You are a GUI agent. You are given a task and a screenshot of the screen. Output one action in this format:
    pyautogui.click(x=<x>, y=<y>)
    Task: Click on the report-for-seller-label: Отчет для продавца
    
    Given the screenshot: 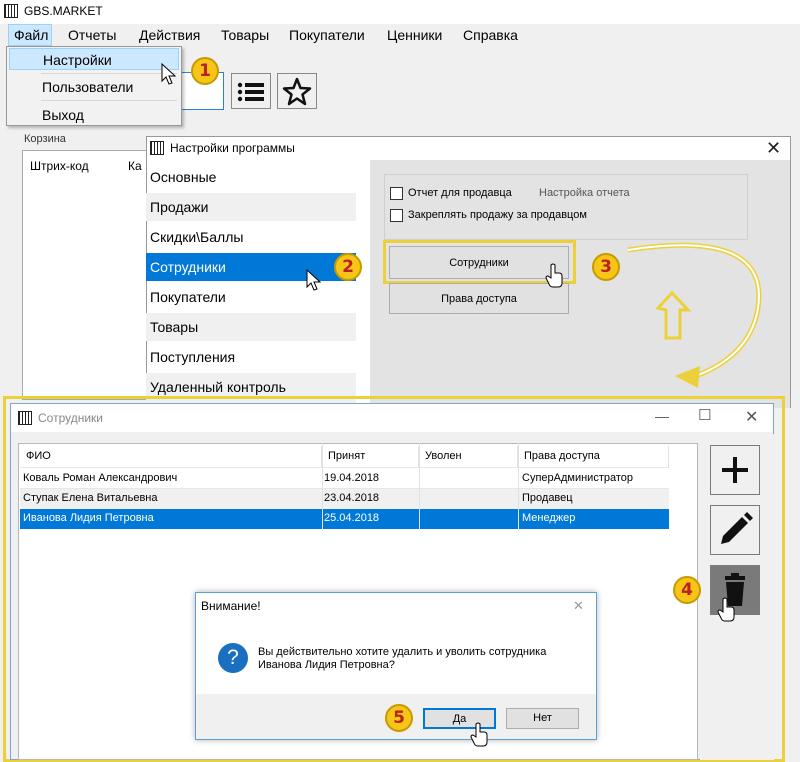 What is the action you would take?
    pyautogui.click(x=460, y=193)
    